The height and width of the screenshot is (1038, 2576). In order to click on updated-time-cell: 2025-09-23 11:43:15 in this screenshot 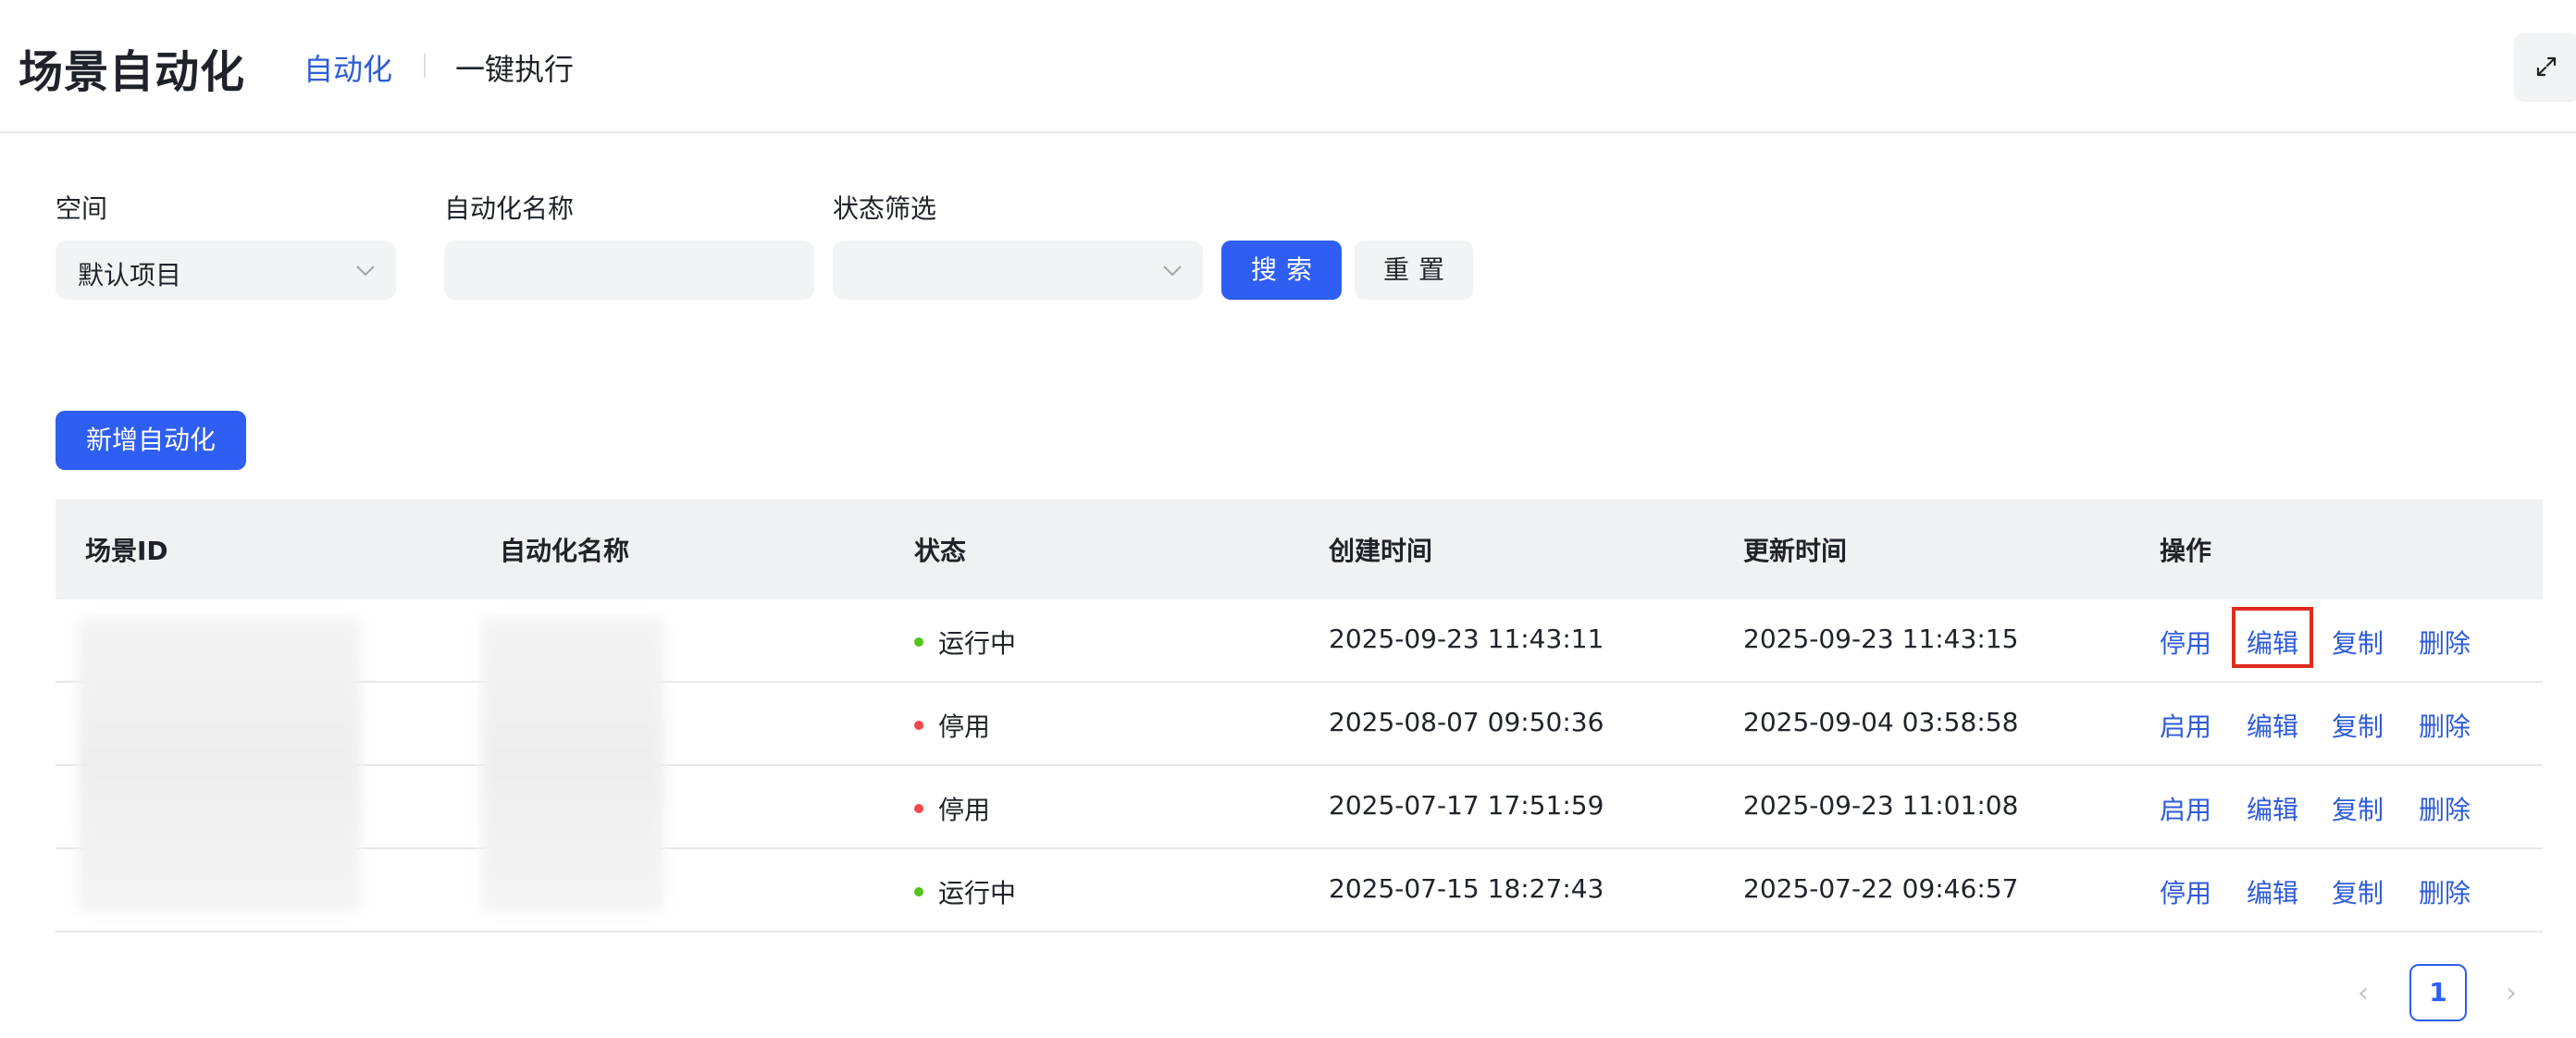, I will do `click(1881, 639)`.